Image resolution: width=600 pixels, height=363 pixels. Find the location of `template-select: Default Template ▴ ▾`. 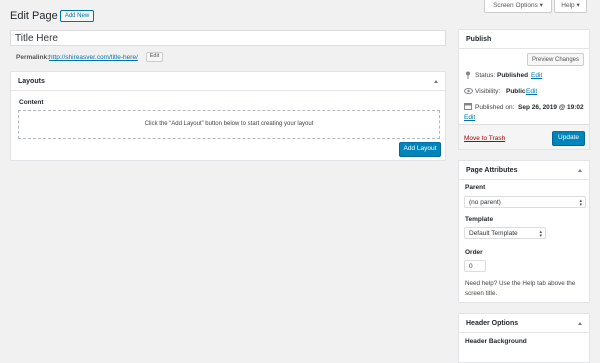

template-select: Default Template ▴ ▾ is located at coordinates (505, 233).